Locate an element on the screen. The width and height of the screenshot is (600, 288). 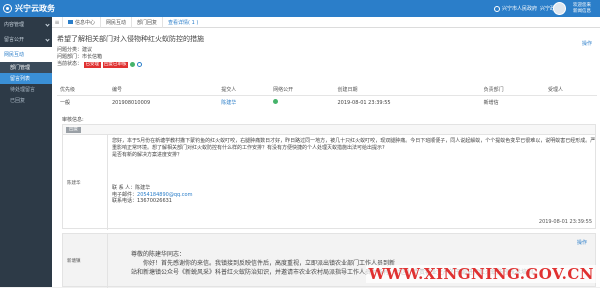
col-header: 优先级 is located at coordinates (83, 90).